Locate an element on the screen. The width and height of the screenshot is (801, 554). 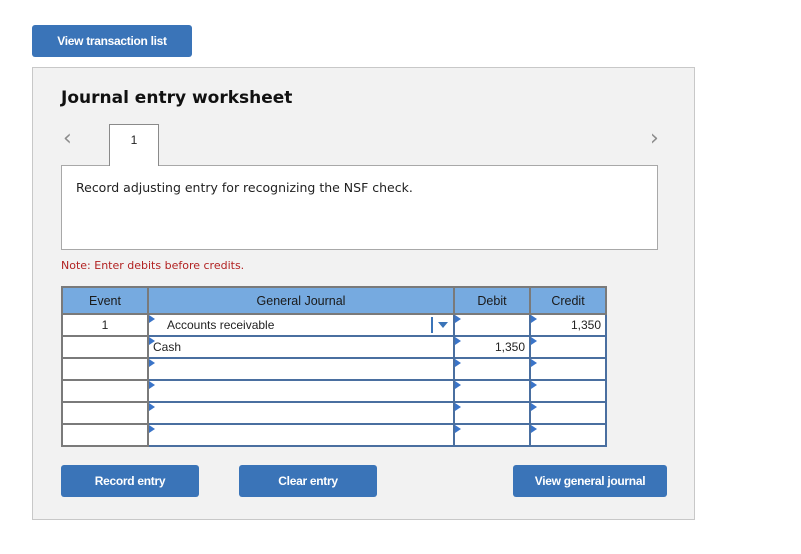
note-text: Note: Enter debits before credits. is located at coordinates (153, 265).